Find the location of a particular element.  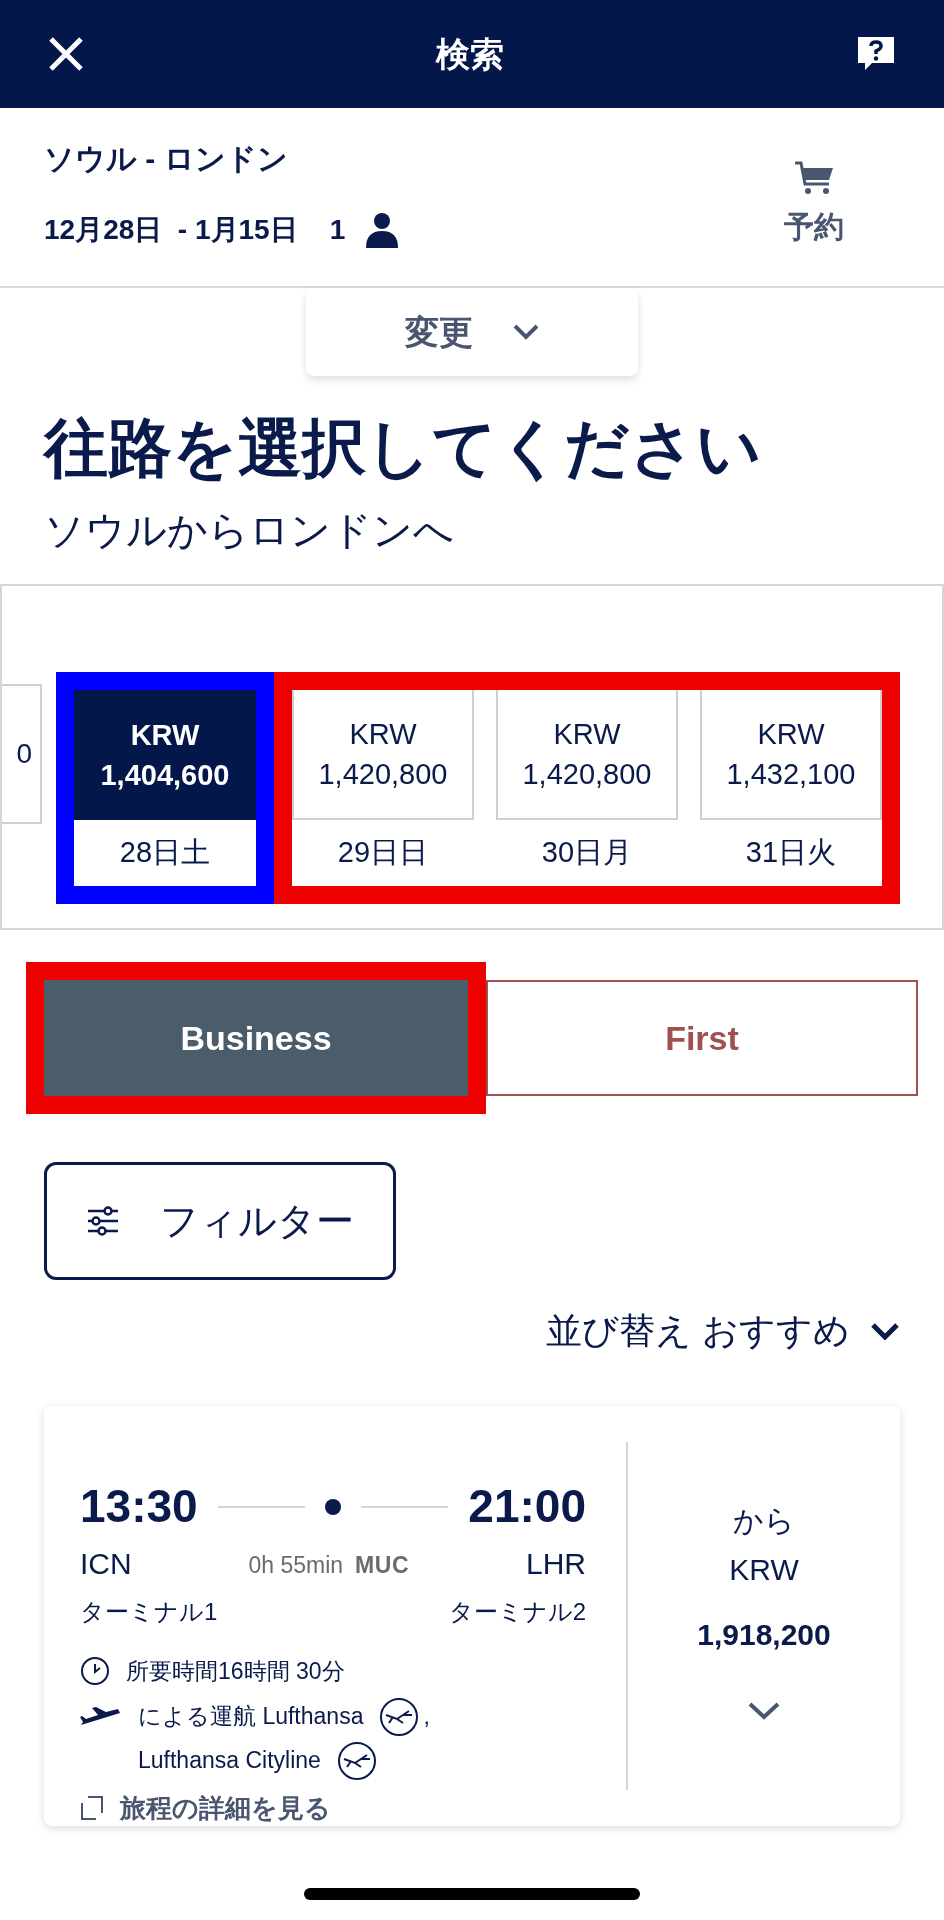

departure-airport: ICN is located at coordinates (106, 1564).